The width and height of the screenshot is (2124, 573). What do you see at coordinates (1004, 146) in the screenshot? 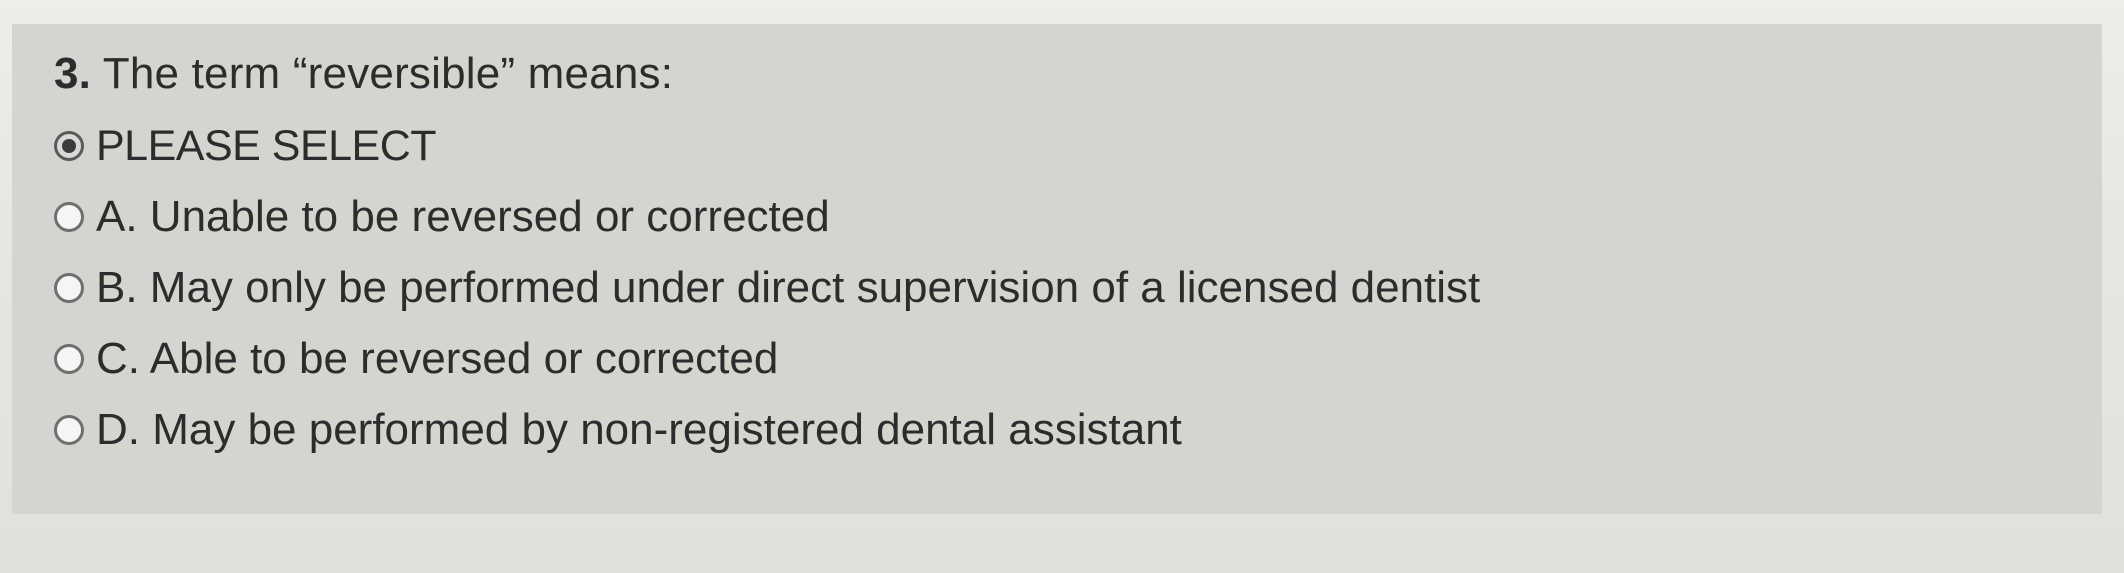
I see `option-please-select: PLEASE SELECT` at bounding box center [1004, 146].